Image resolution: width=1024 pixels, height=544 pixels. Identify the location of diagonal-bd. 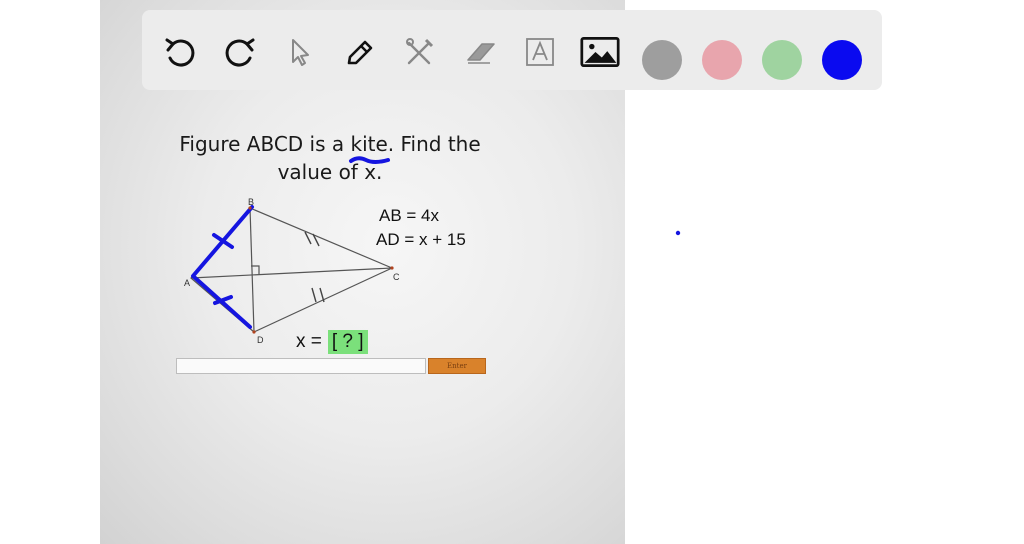
(252, 270).